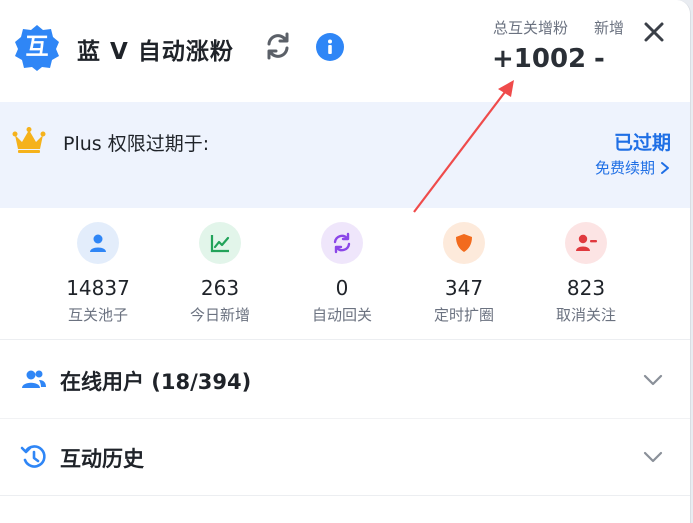  I want to click on user-icon, so click(98, 243).